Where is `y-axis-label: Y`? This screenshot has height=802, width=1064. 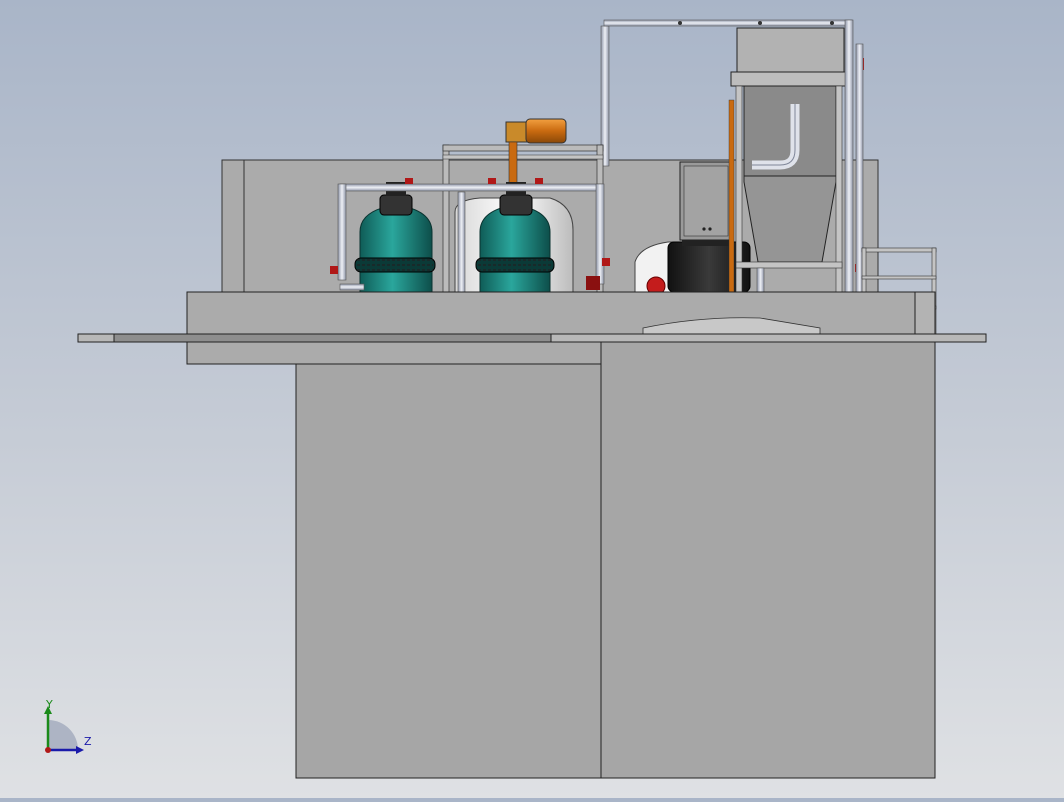 y-axis-label: Y is located at coordinates (49, 704).